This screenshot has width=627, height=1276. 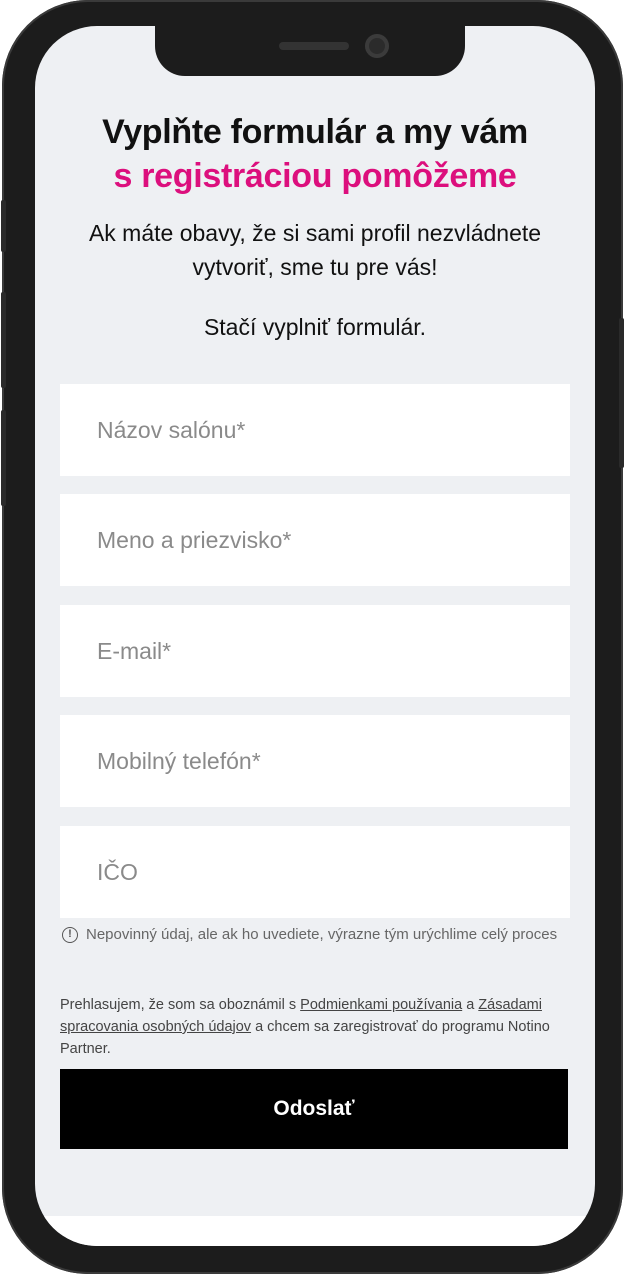 I want to click on info-circle-icon: !, so click(x=70, y=934).